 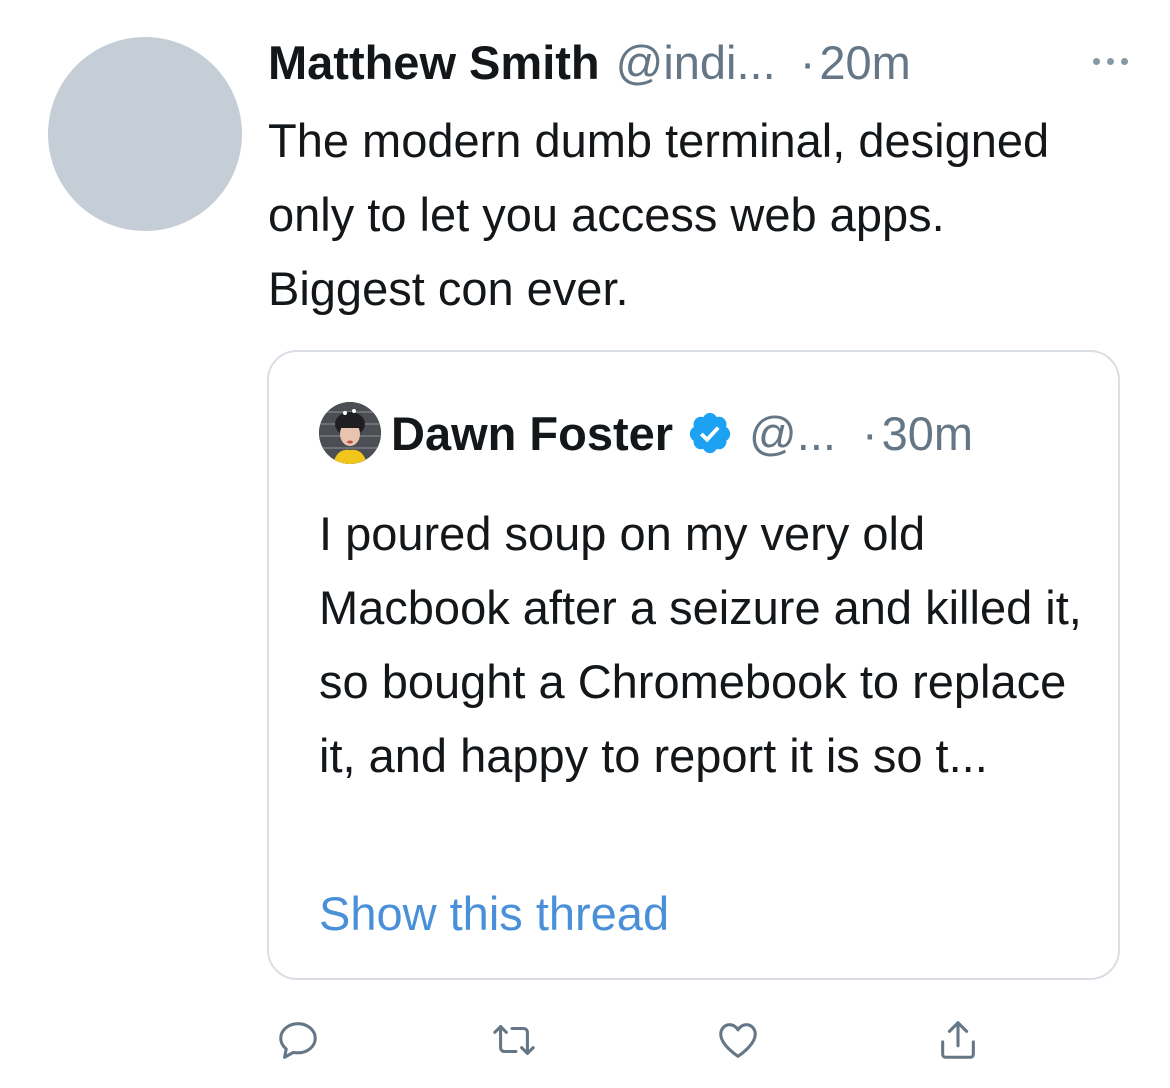 What do you see at coordinates (927, 433) in the screenshot?
I see `quoted-tweet-time: 30m` at bounding box center [927, 433].